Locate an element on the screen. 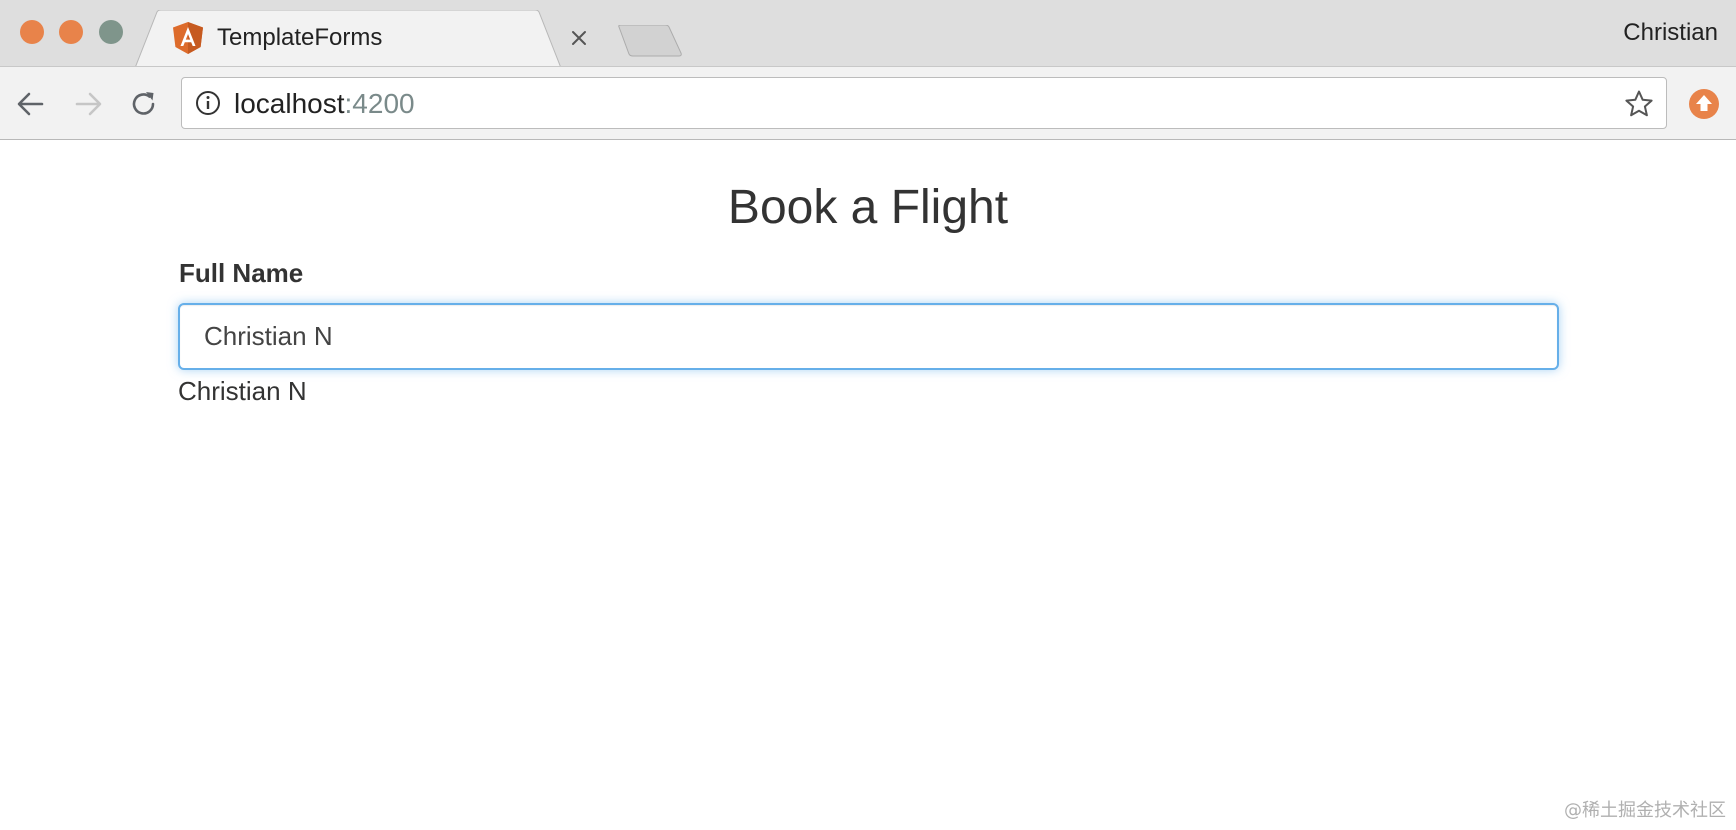 The width and height of the screenshot is (1736, 830). tab-close-icon is located at coordinates (579, 38).